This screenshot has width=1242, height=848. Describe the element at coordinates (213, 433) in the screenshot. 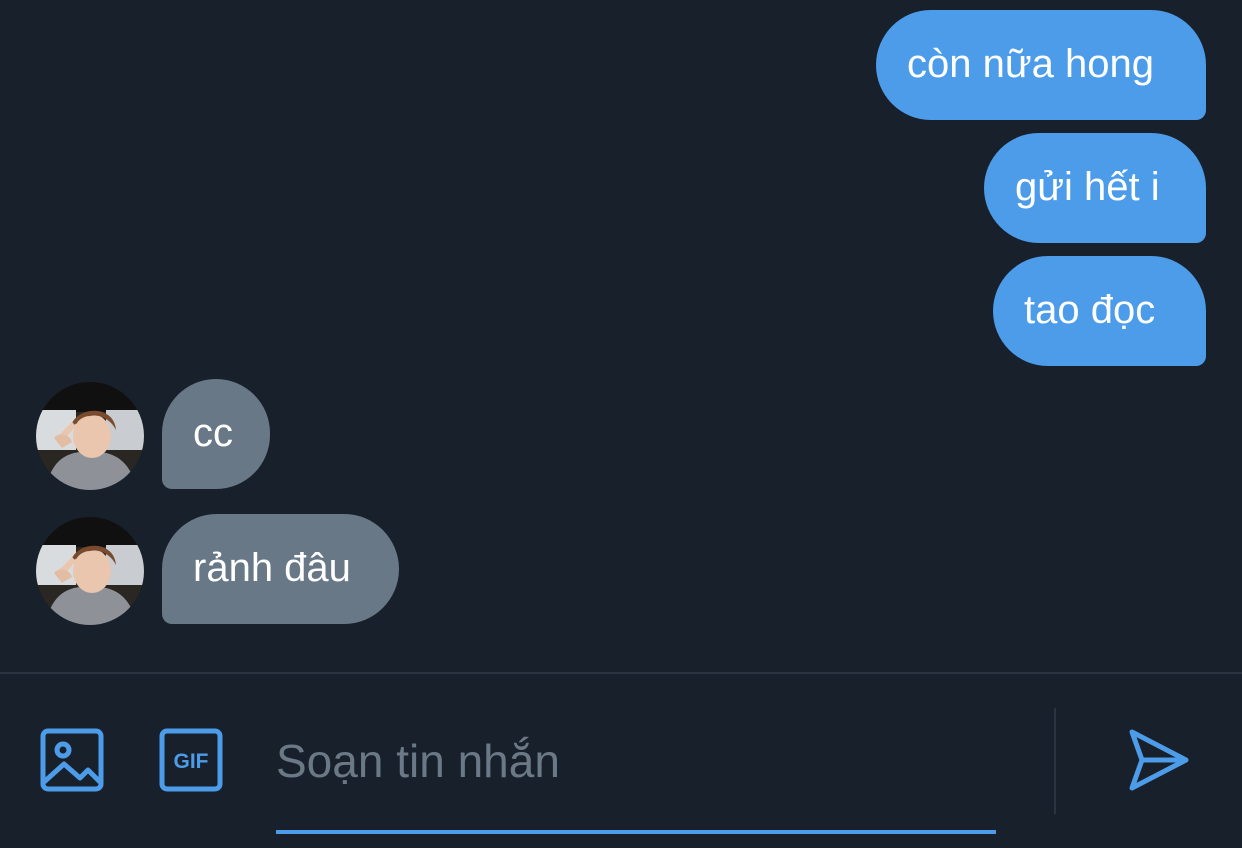

I see `message-text: cc` at that location.